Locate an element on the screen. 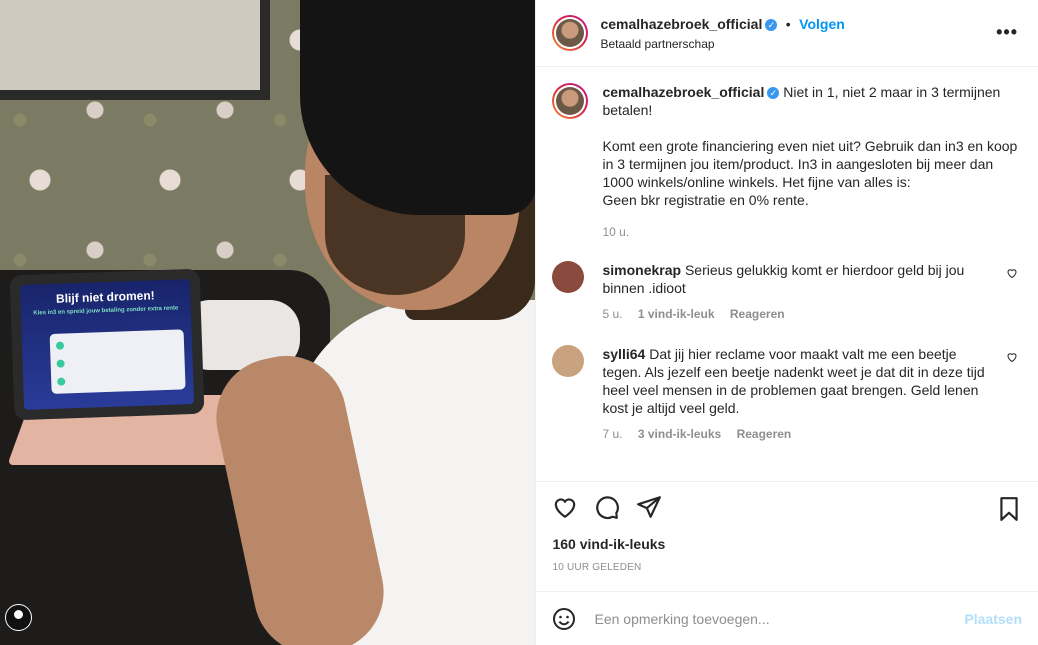  avatar is located at coordinates (570, 33).